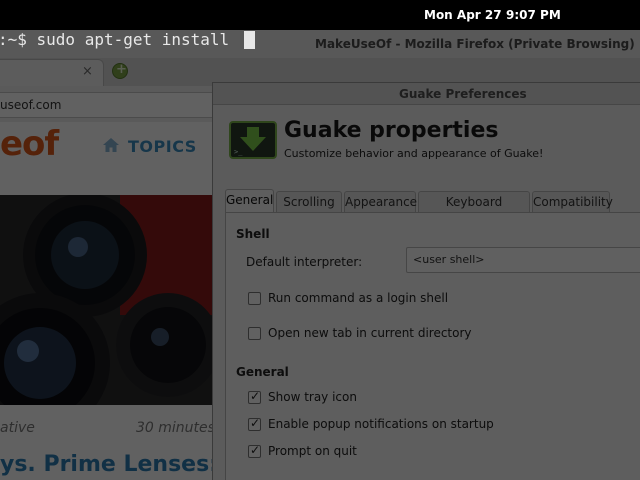 Image resolution: width=640 pixels, height=480 pixels. What do you see at coordinates (320, 15) in the screenshot?
I see `top-panel: Mon Apr 27 9:07 PM` at bounding box center [320, 15].